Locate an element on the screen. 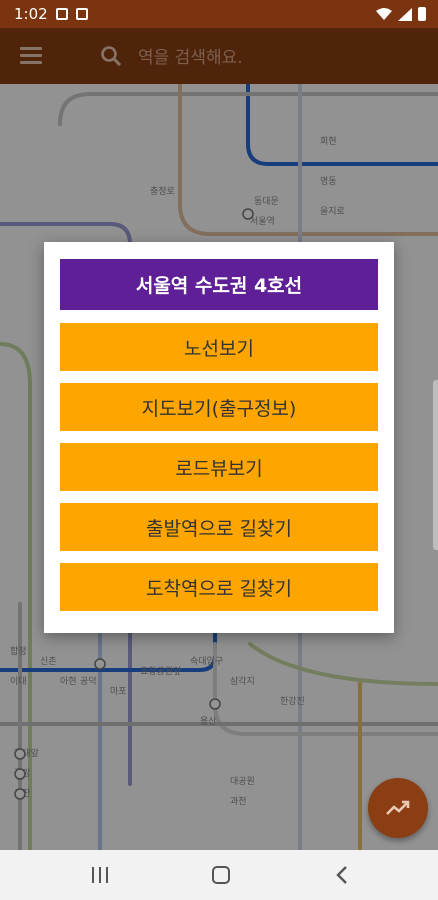 The image size is (438, 900). trending-fab-button is located at coordinates (398, 808).